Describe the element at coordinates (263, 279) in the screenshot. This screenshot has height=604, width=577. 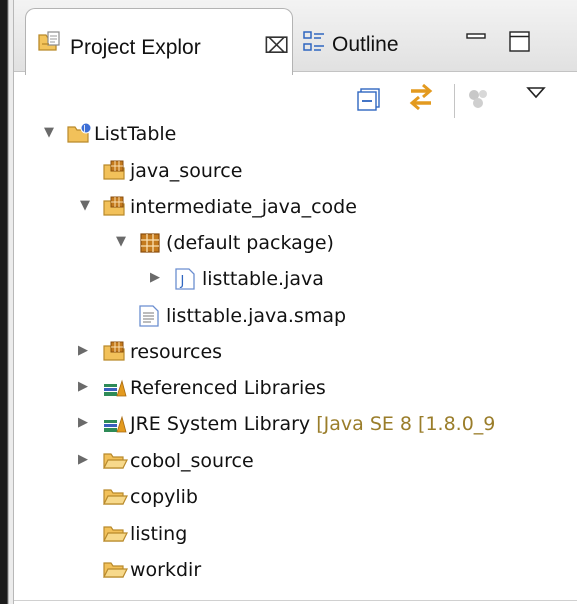
I see `tree-item-label: listtable.java` at that location.